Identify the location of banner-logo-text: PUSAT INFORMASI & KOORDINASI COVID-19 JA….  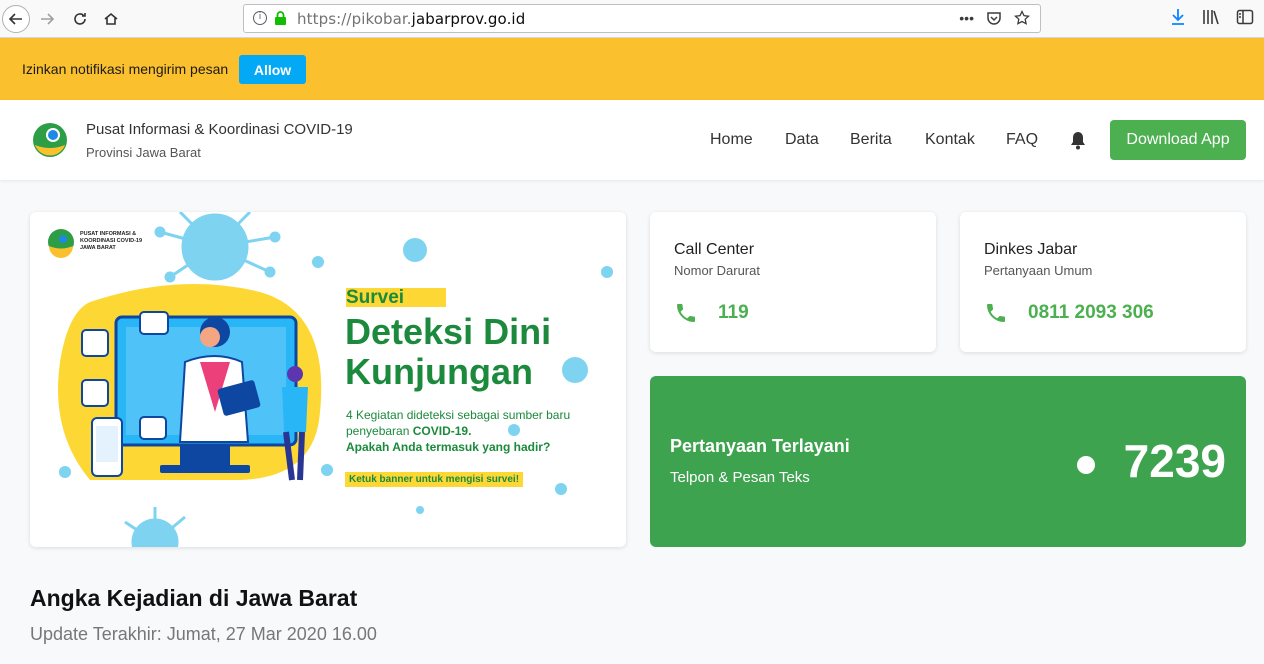
(111, 241).